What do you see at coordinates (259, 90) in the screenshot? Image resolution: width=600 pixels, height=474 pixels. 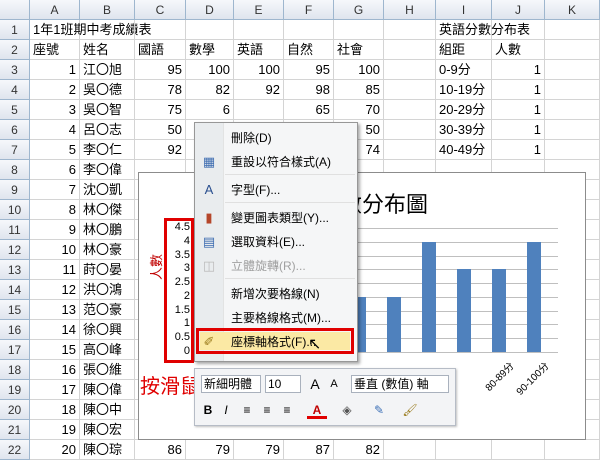 I see `cell: 92` at bounding box center [259, 90].